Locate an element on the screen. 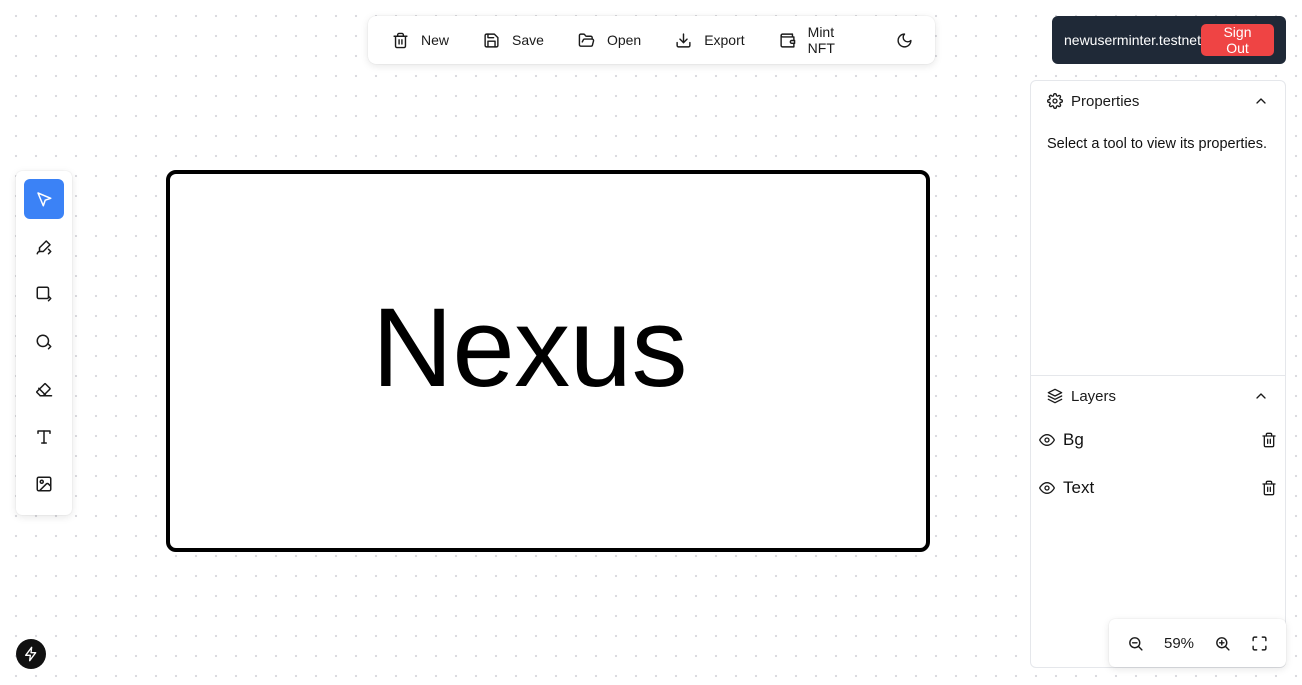 The image size is (1302, 685). brush-tool-button is located at coordinates (44, 247).